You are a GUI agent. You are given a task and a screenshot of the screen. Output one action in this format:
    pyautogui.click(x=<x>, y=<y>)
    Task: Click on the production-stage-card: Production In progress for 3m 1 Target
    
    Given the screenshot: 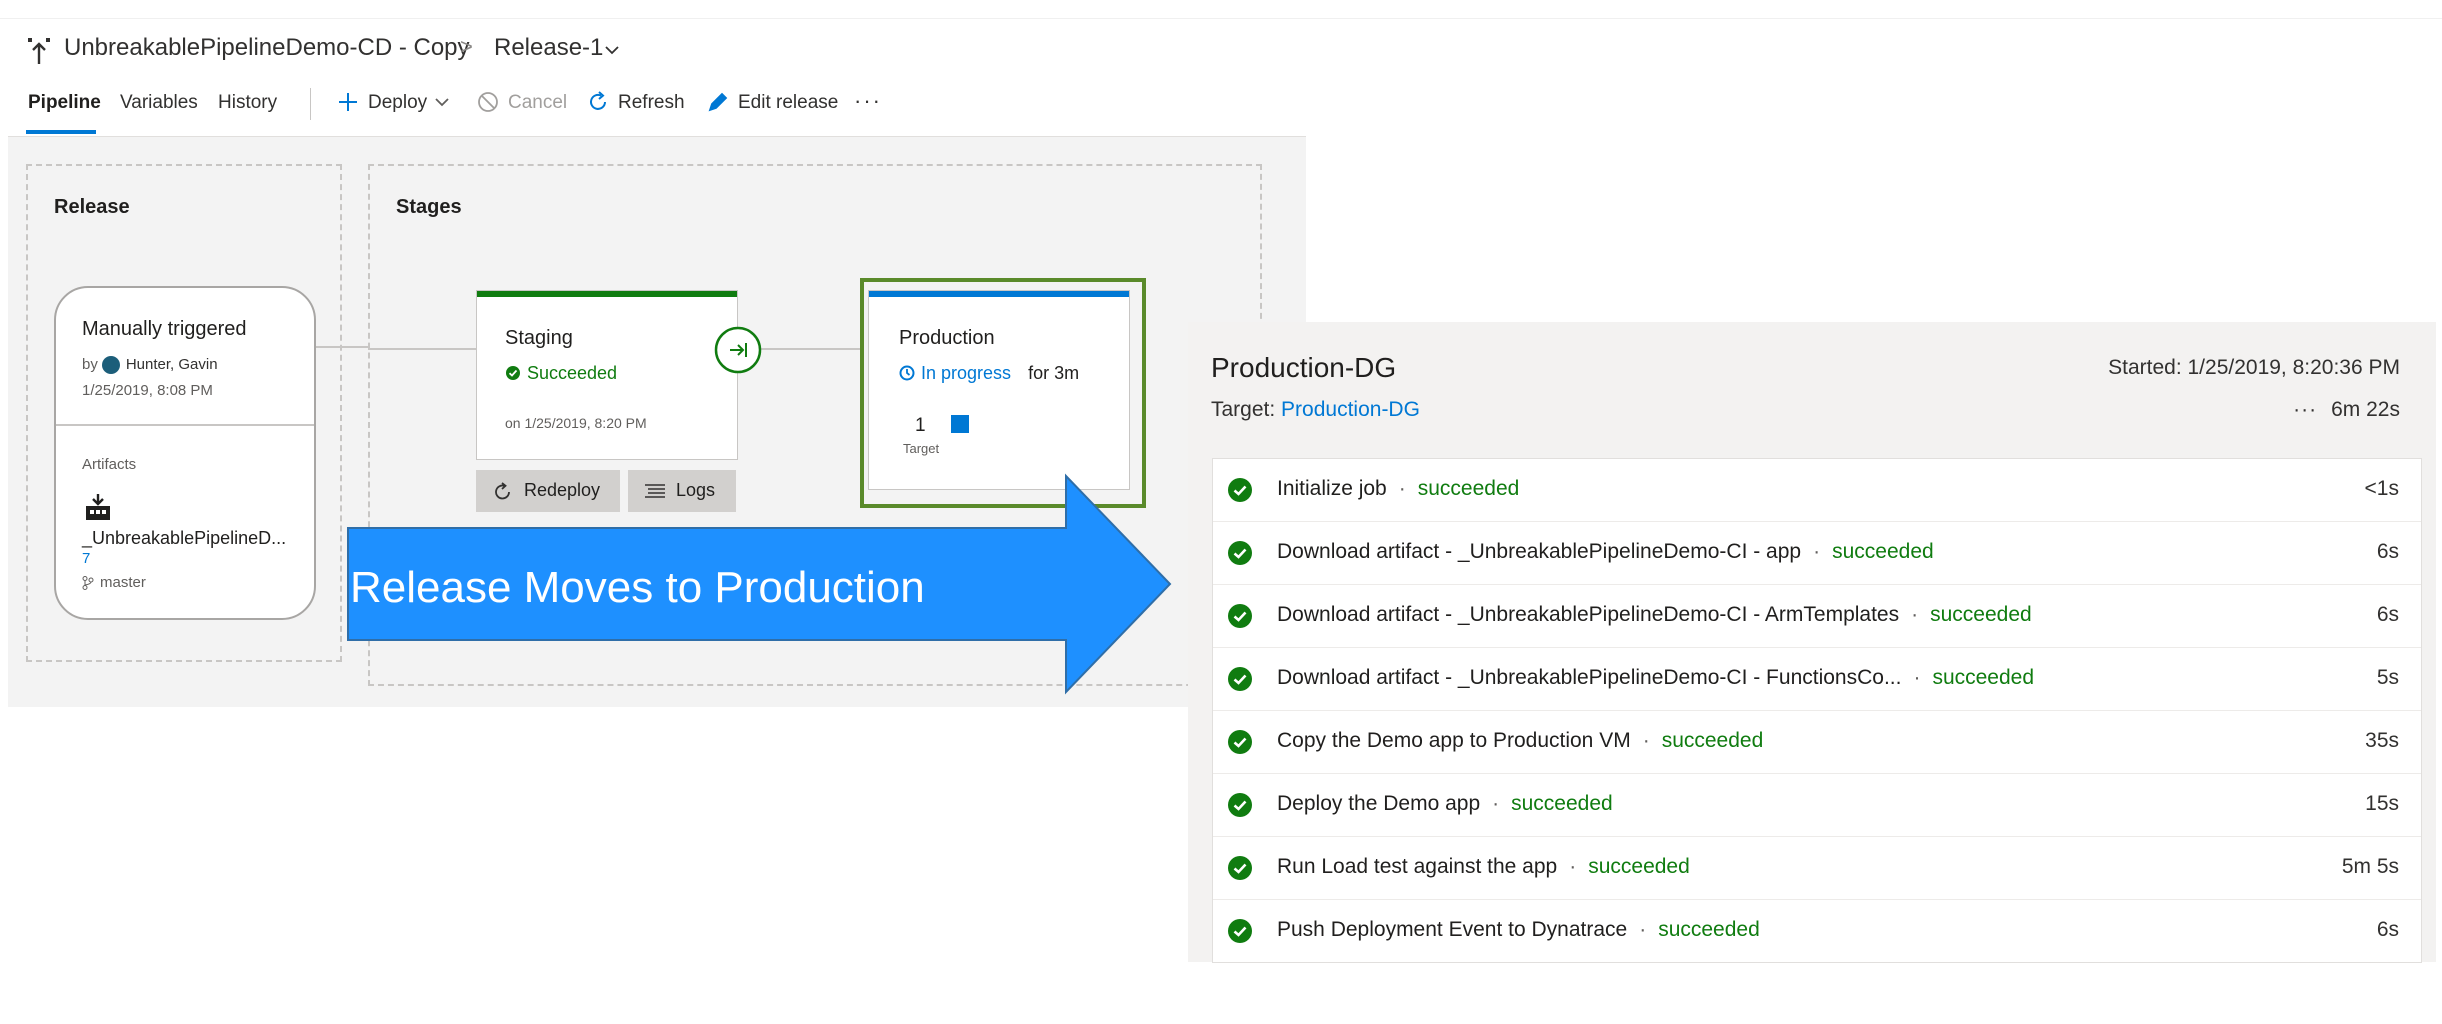 What is the action you would take?
    pyautogui.click(x=999, y=390)
    